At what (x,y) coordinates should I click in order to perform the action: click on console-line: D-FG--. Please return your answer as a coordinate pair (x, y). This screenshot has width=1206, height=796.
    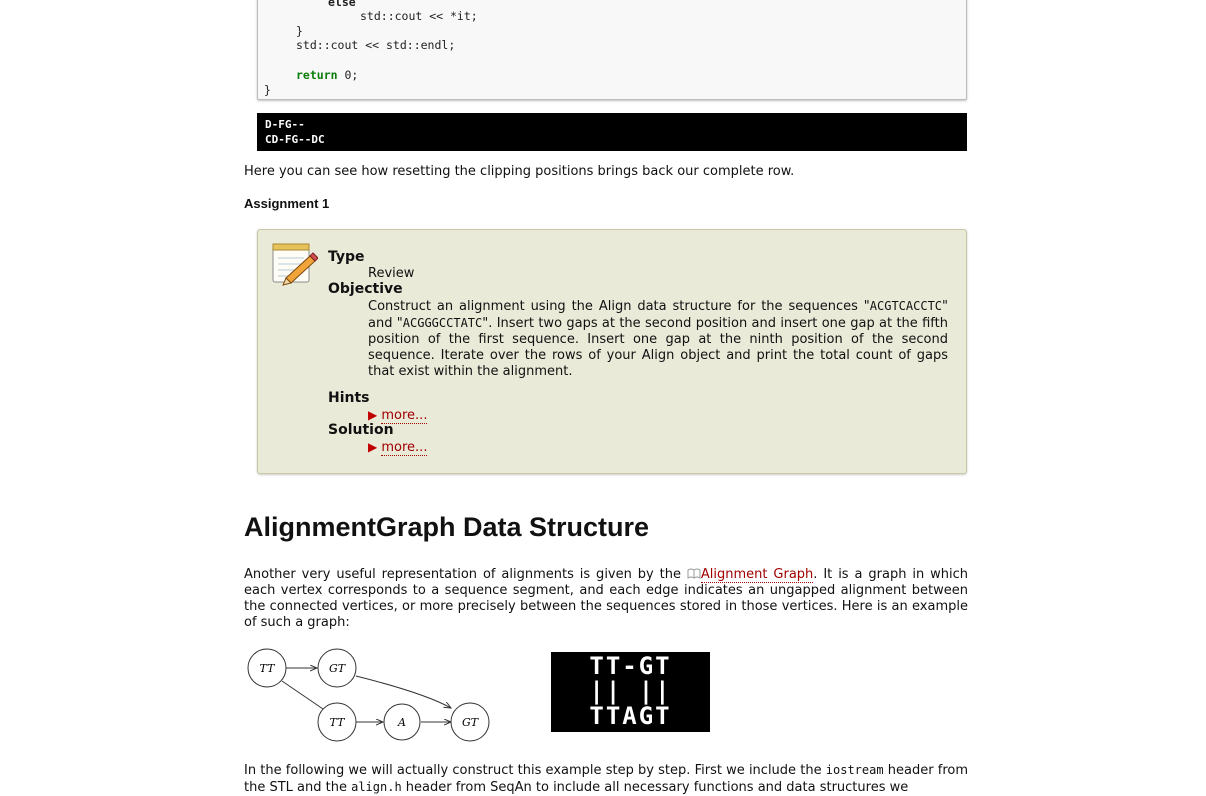
    Looking at the image, I should click on (285, 124).